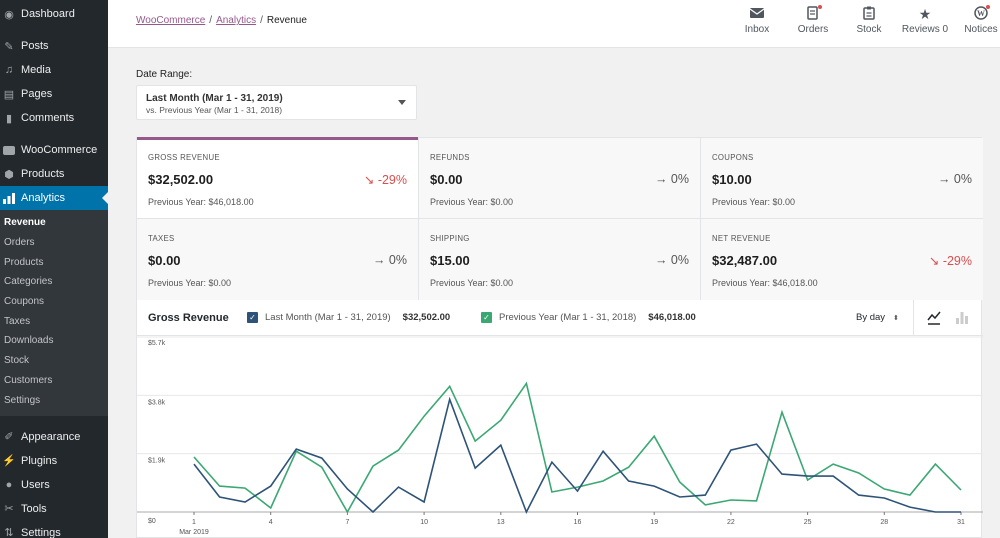 Image resolution: width=1000 pixels, height=538 pixels. Describe the element at coordinates (813, 20) in the screenshot. I see `activity-orders: Orders` at that location.